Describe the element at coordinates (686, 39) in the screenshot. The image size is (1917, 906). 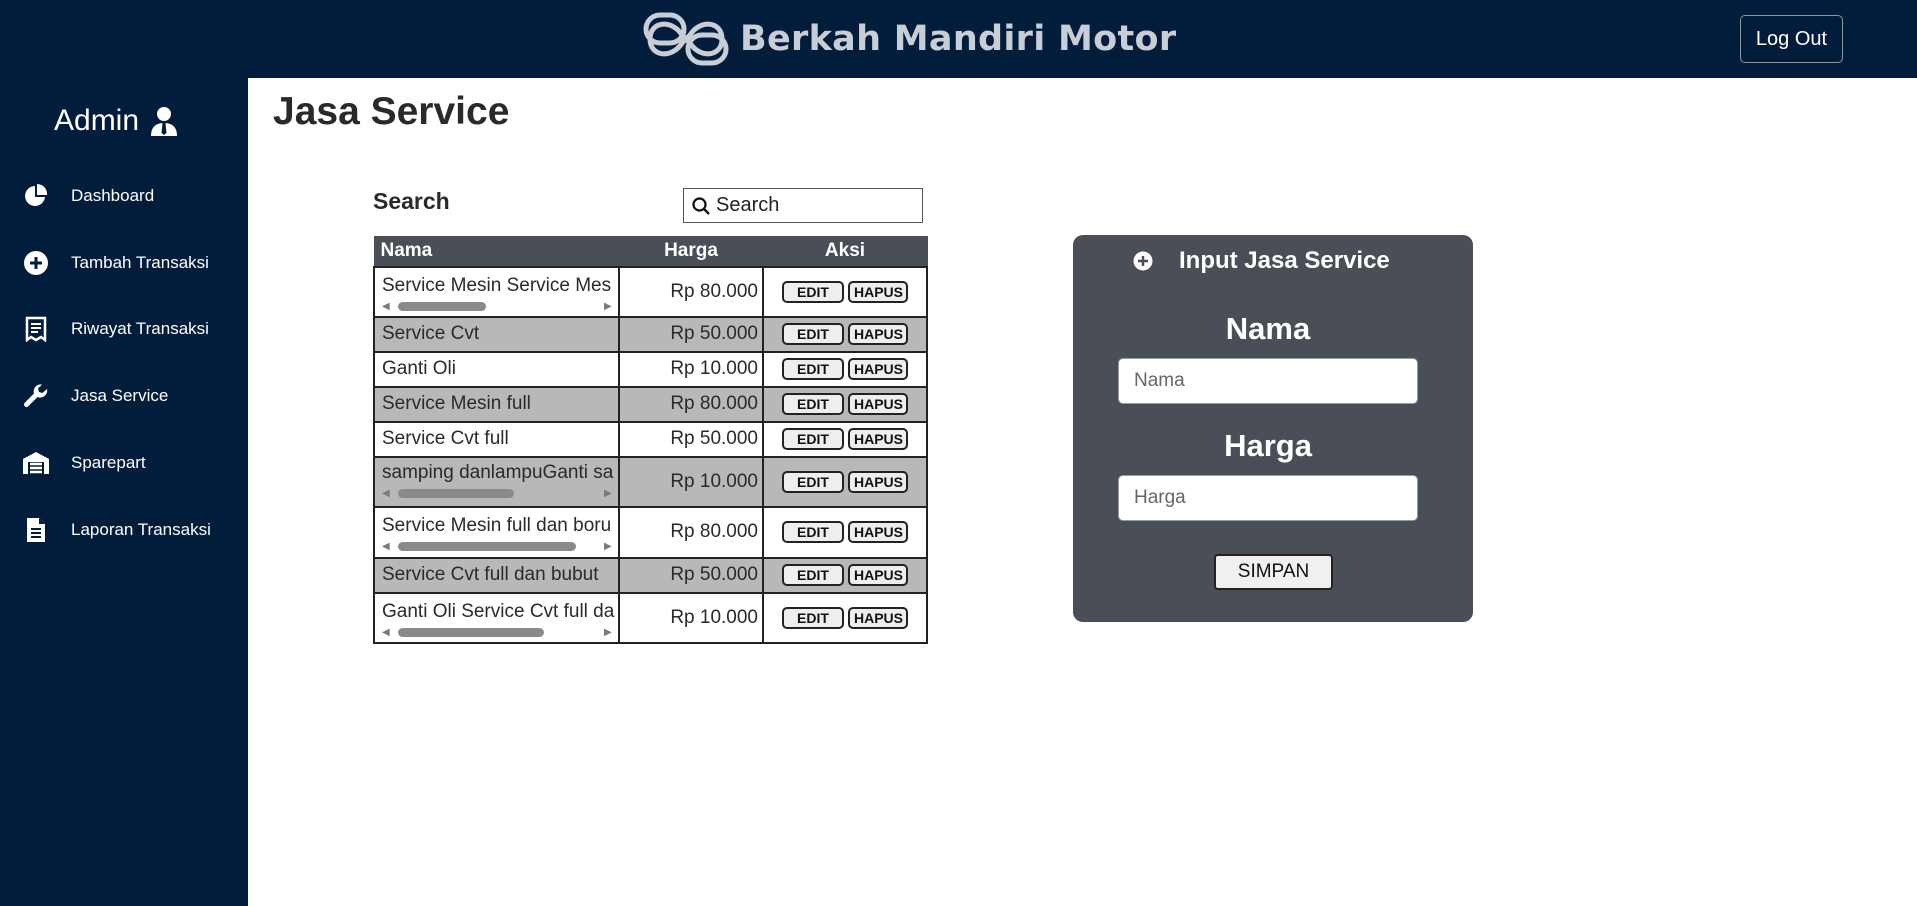
I see `brand-logo-icon` at that location.